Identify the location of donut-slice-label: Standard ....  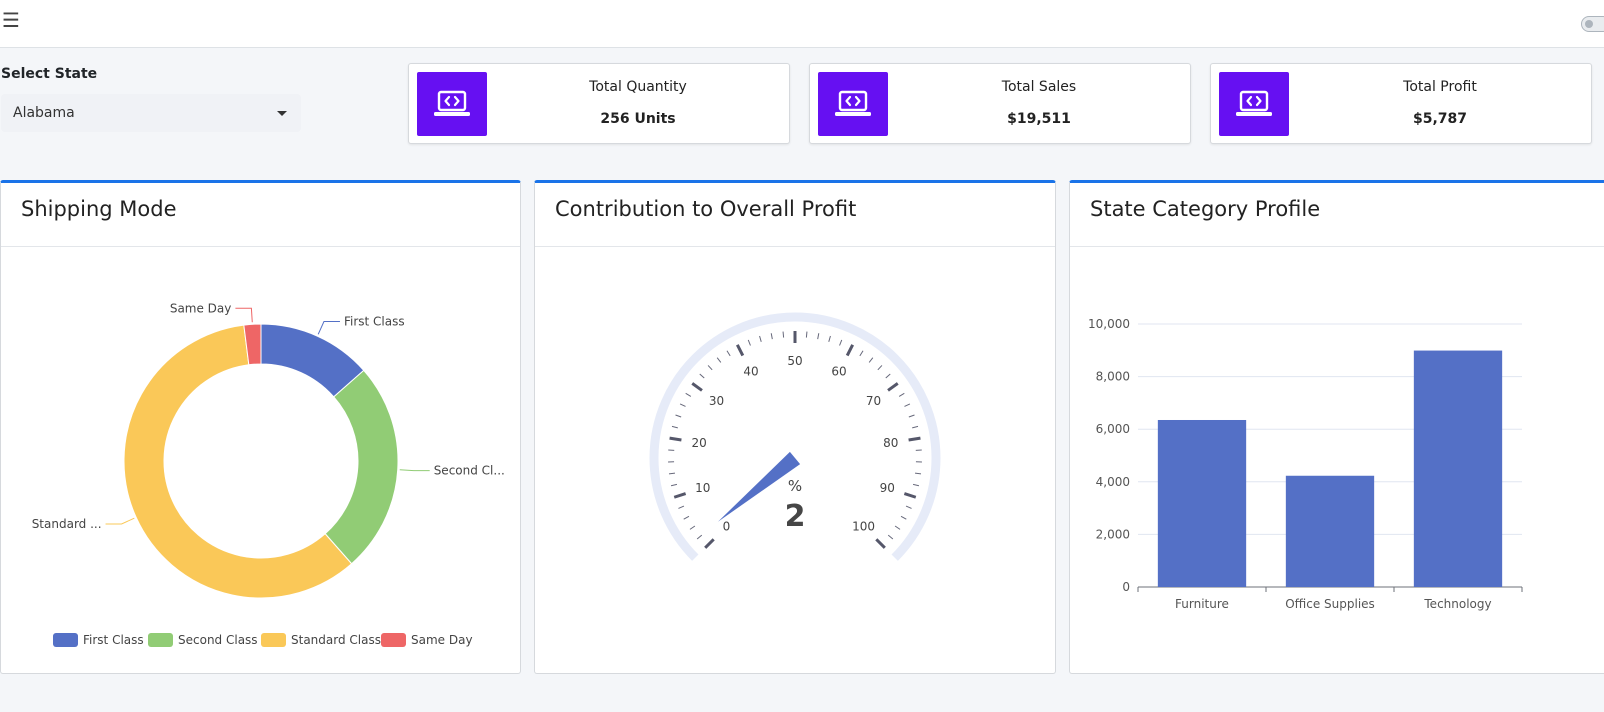
(67, 524).